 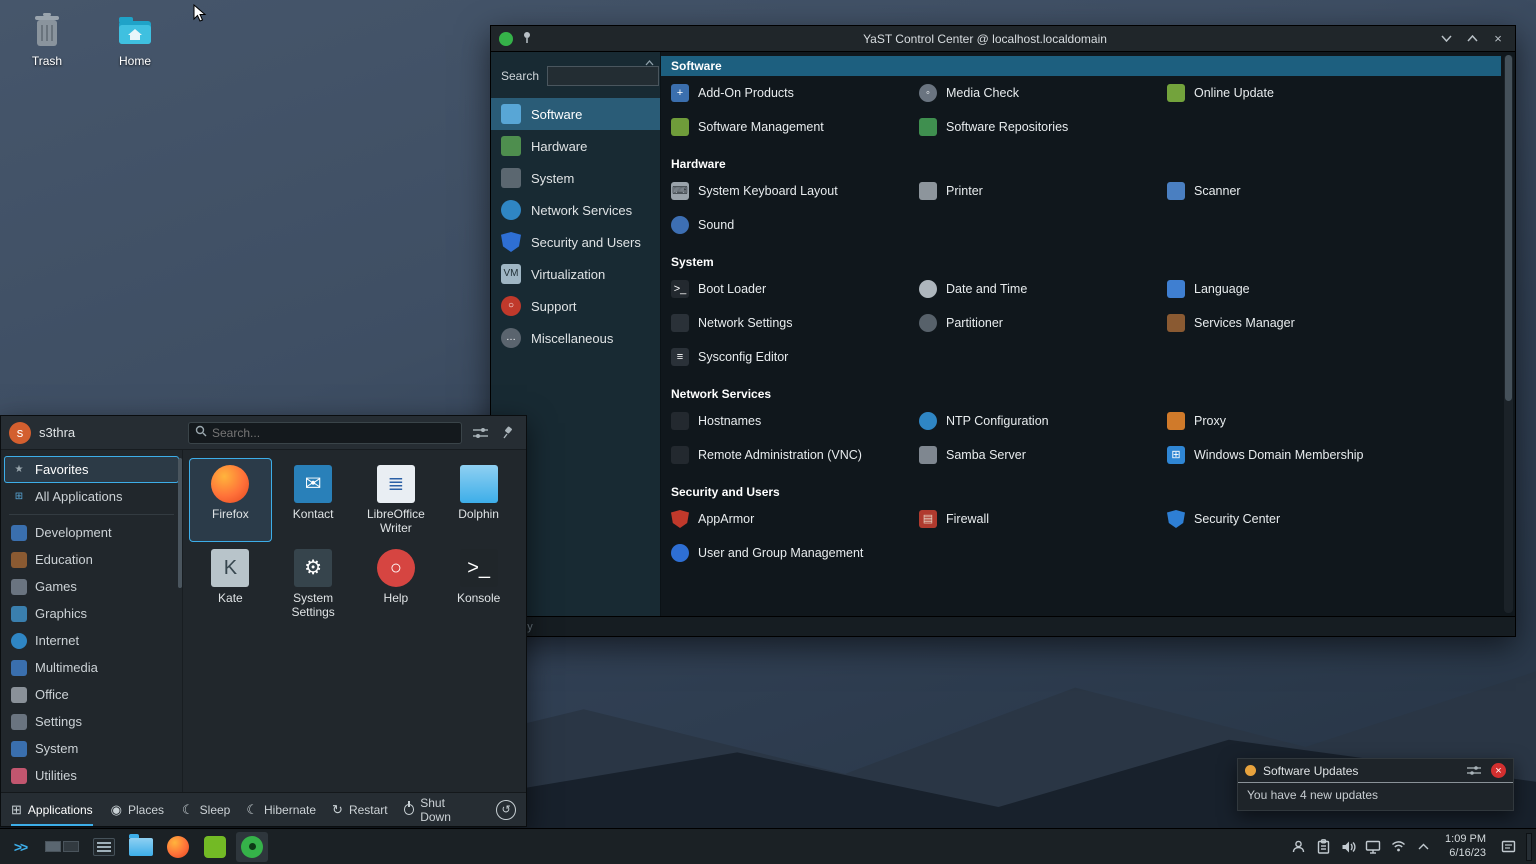 What do you see at coordinates (1498, 39) in the screenshot?
I see `close-button: ×` at bounding box center [1498, 39].